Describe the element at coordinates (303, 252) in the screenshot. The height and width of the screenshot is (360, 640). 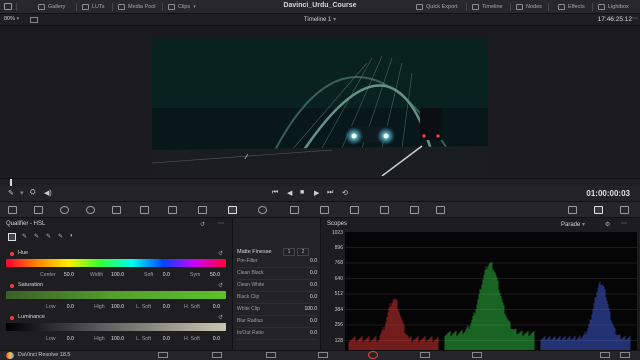
I see `matte-tab-2: 2` at that location.